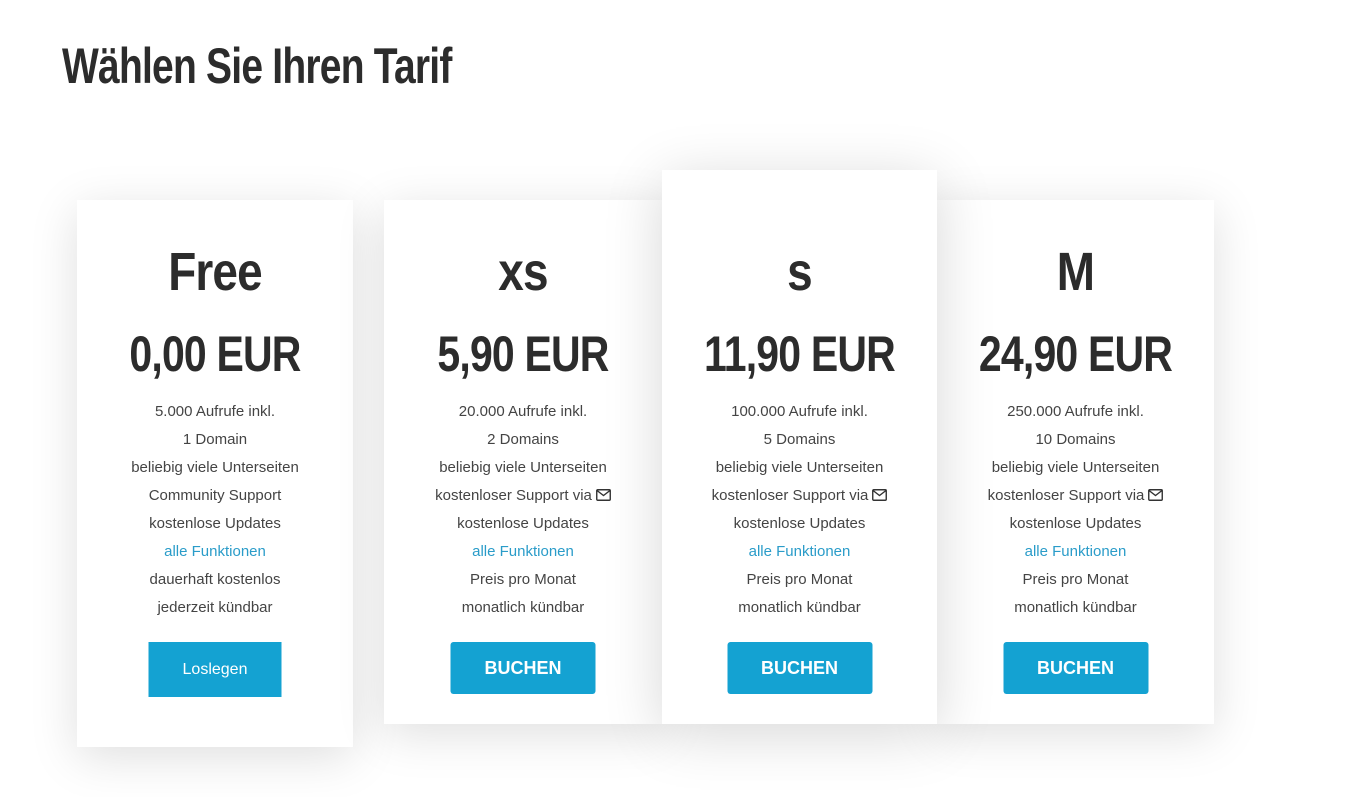  I want to click on feature-item: jederzeit kündbar, so click(215, 607).